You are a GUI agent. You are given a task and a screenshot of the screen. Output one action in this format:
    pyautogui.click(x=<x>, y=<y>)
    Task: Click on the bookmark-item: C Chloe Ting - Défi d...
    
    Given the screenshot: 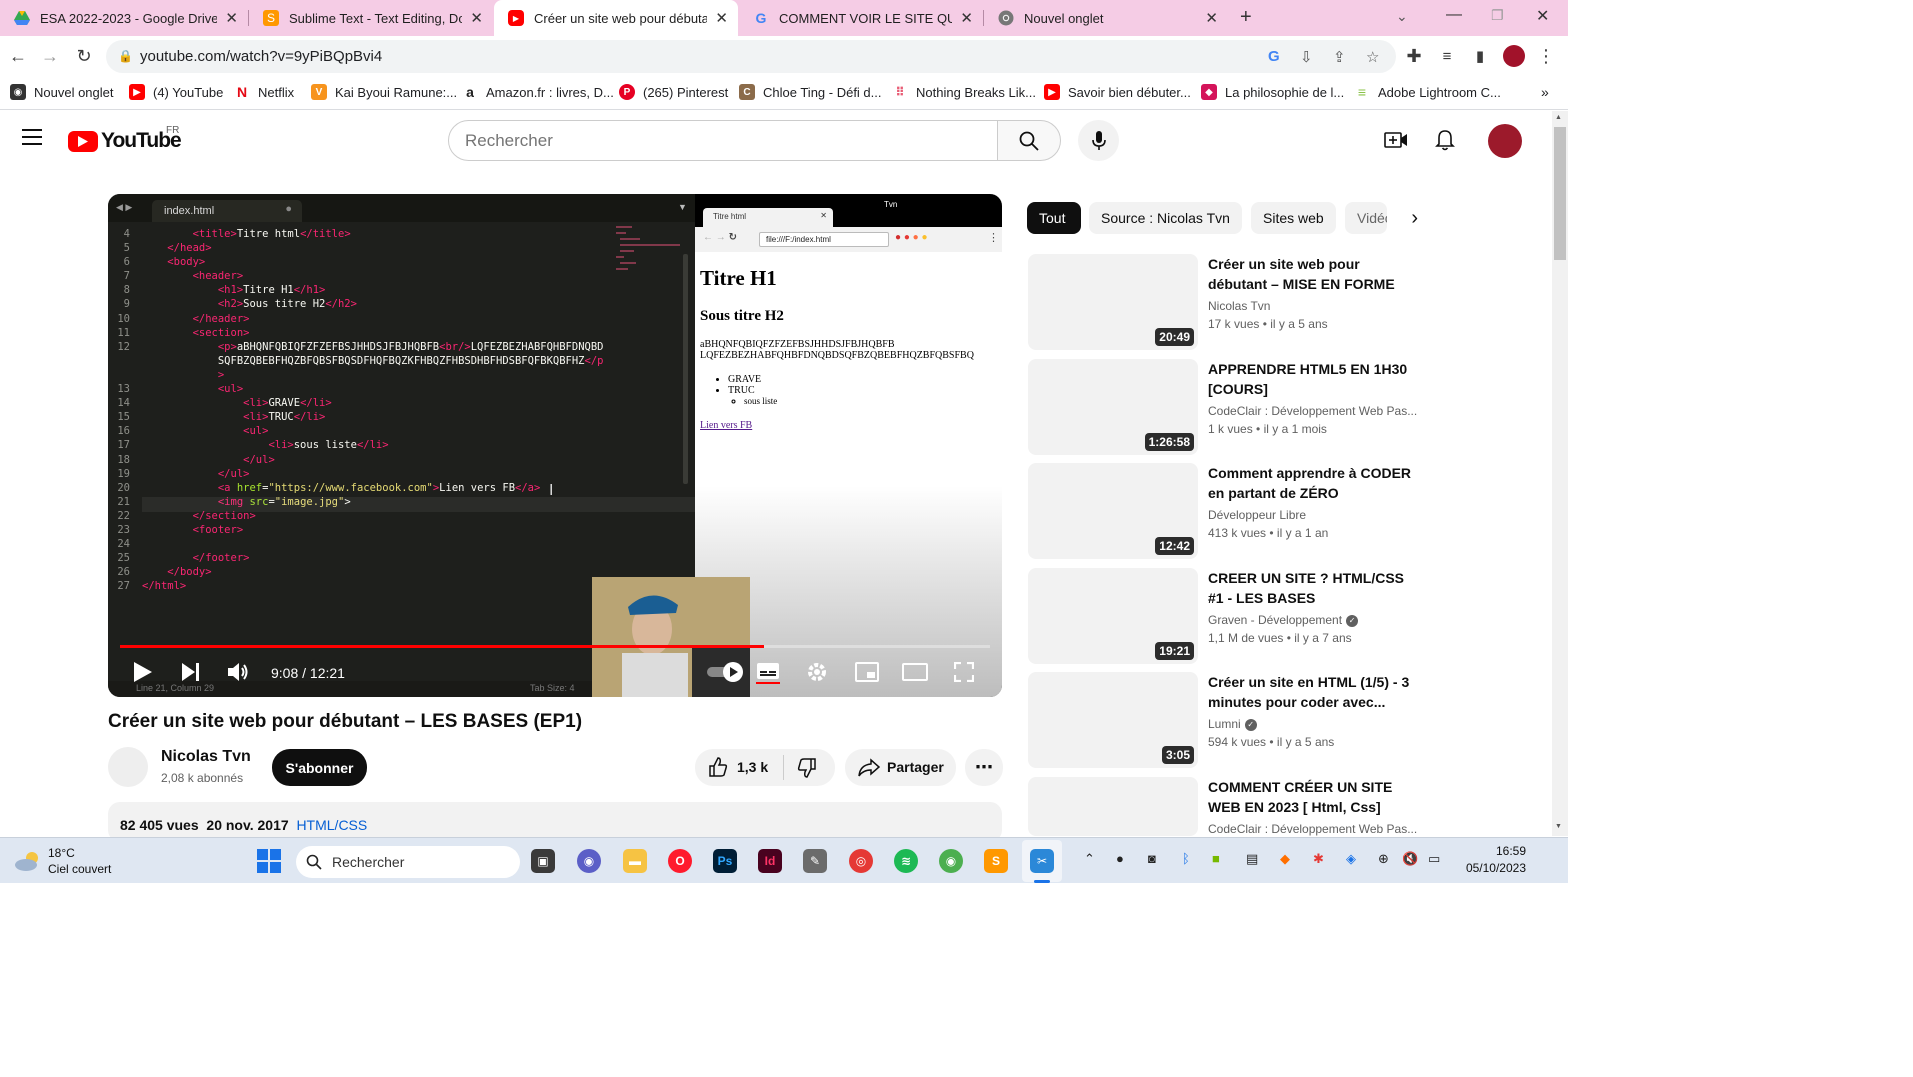 What is the action you would take?
    pyautogui.click(x=810, y=92)
    